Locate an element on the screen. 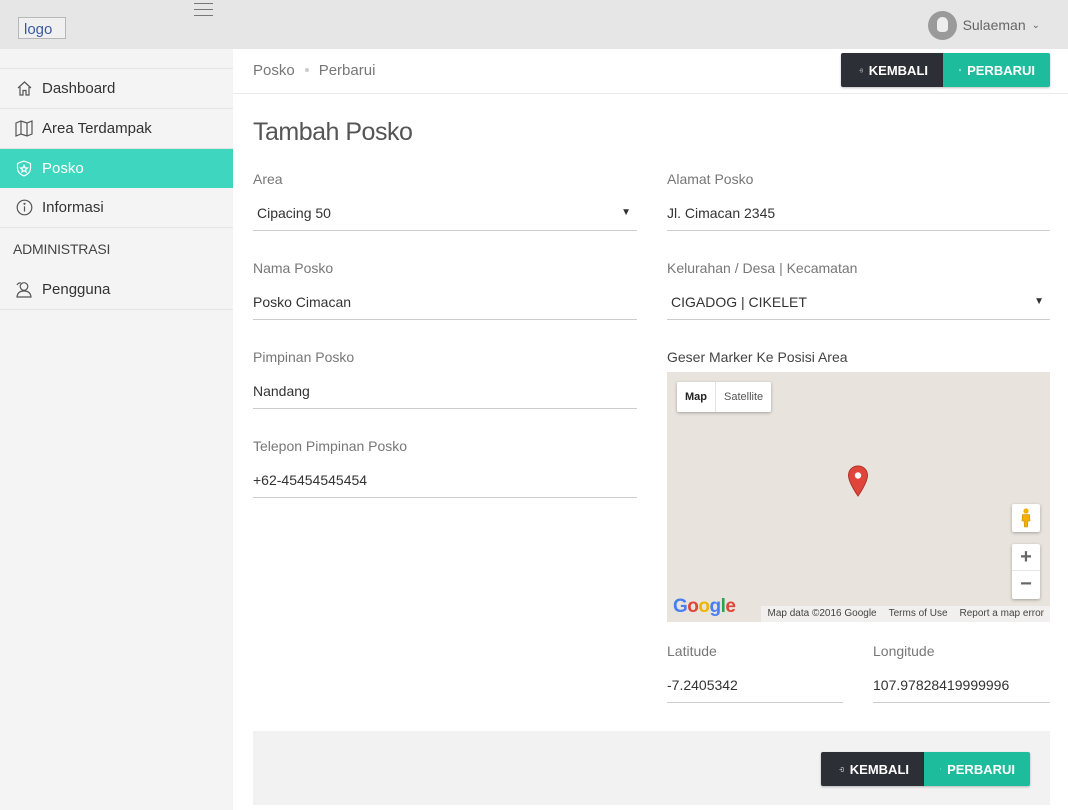 The width and height of the screenshot is (1068, 810). map-type-satellite-button: Satellite is located at coordinates (743, 397).